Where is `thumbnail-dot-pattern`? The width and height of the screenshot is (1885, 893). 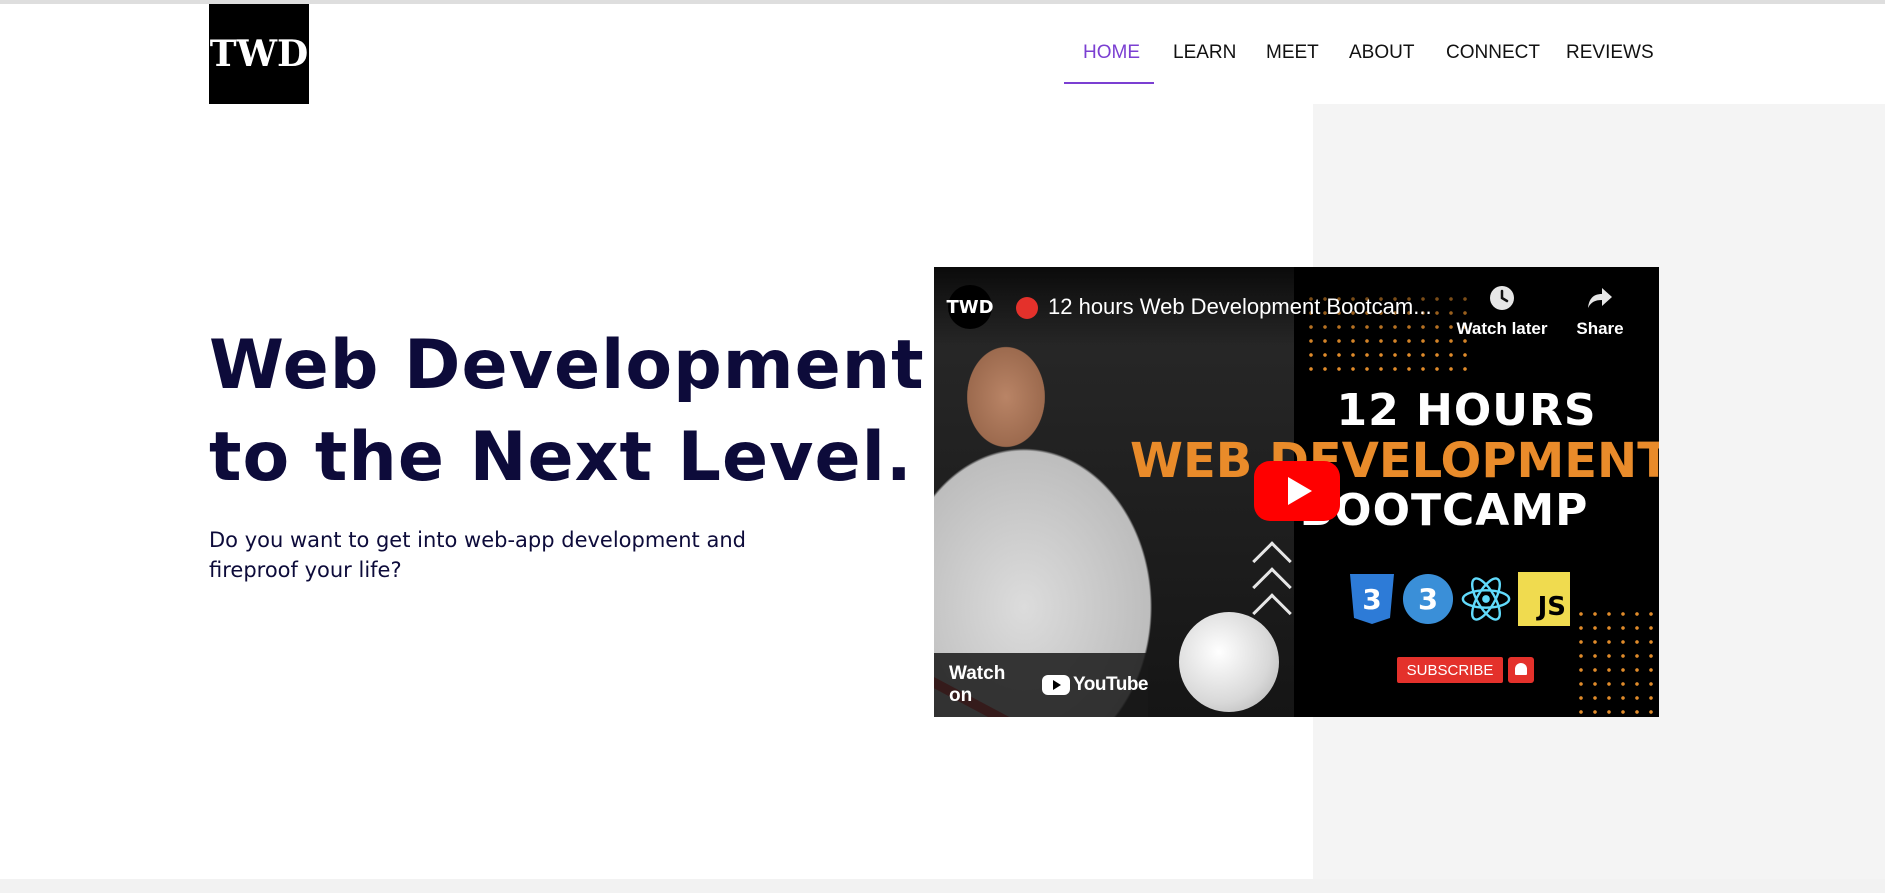
thumbnail-dot-pattern is located at coordinates (1614, 662).